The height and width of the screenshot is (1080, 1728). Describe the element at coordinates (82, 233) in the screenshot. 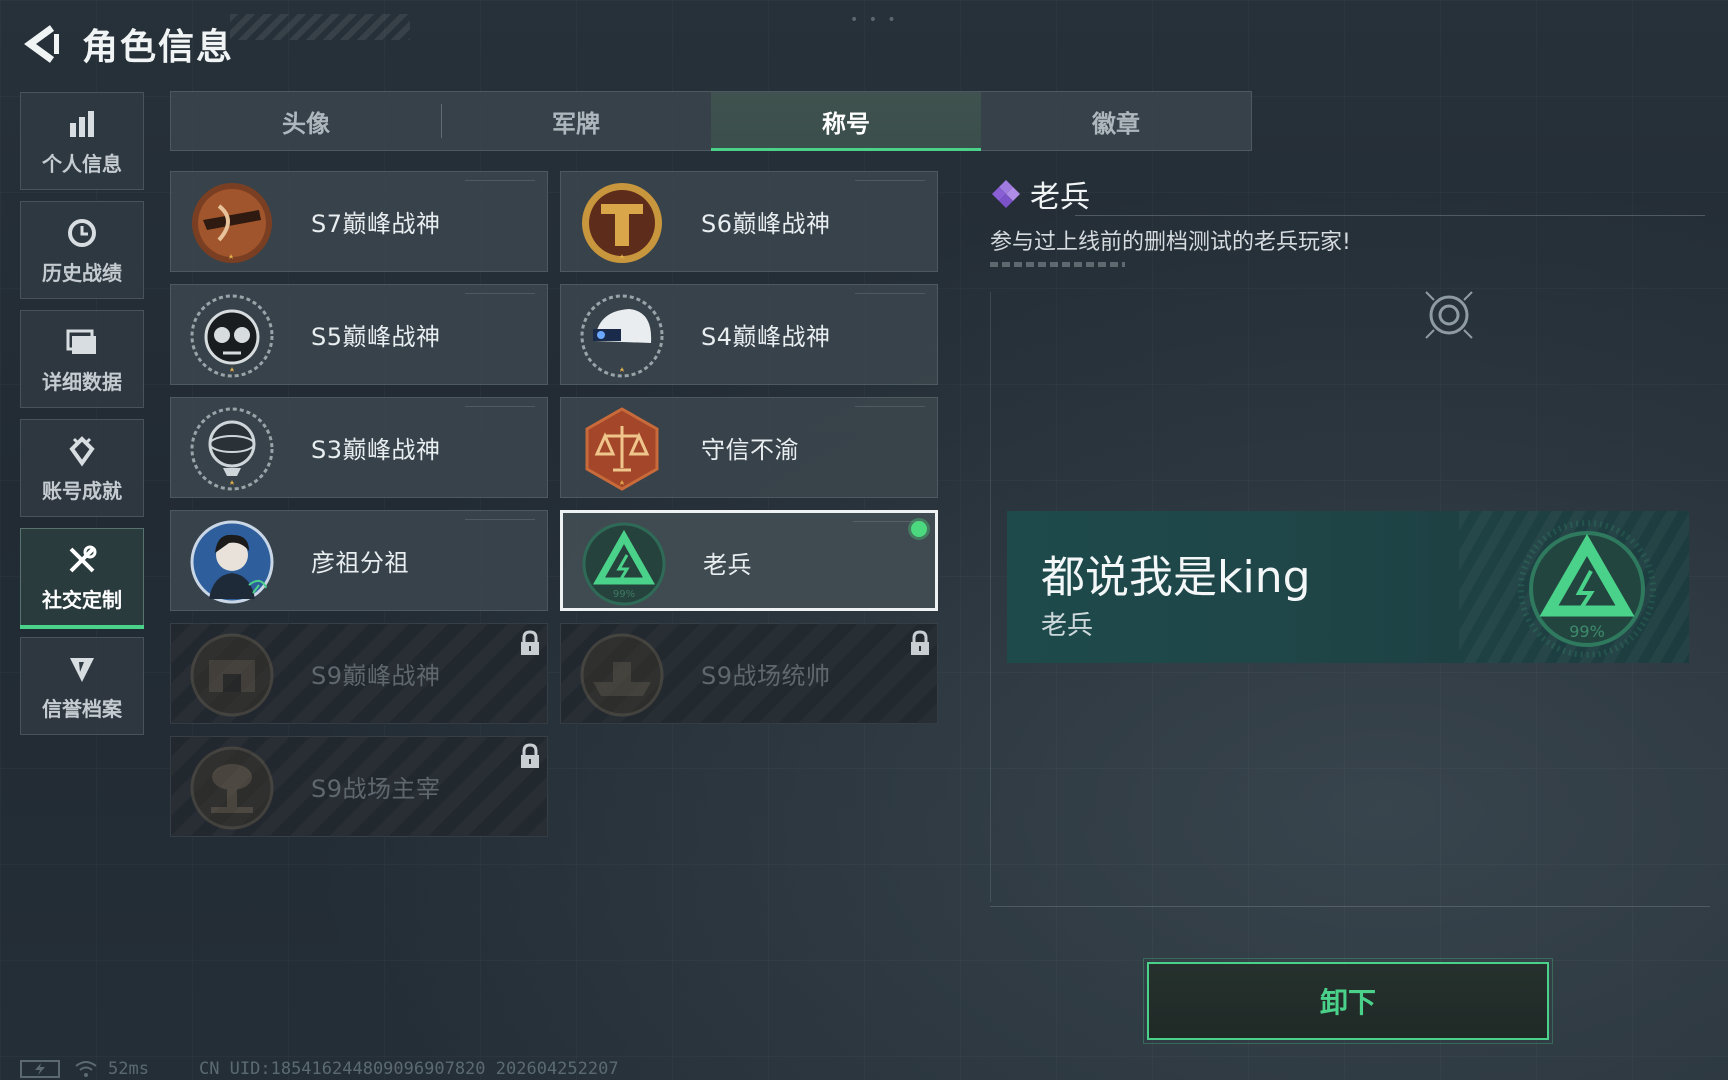

I see `clock-icon` at that location.